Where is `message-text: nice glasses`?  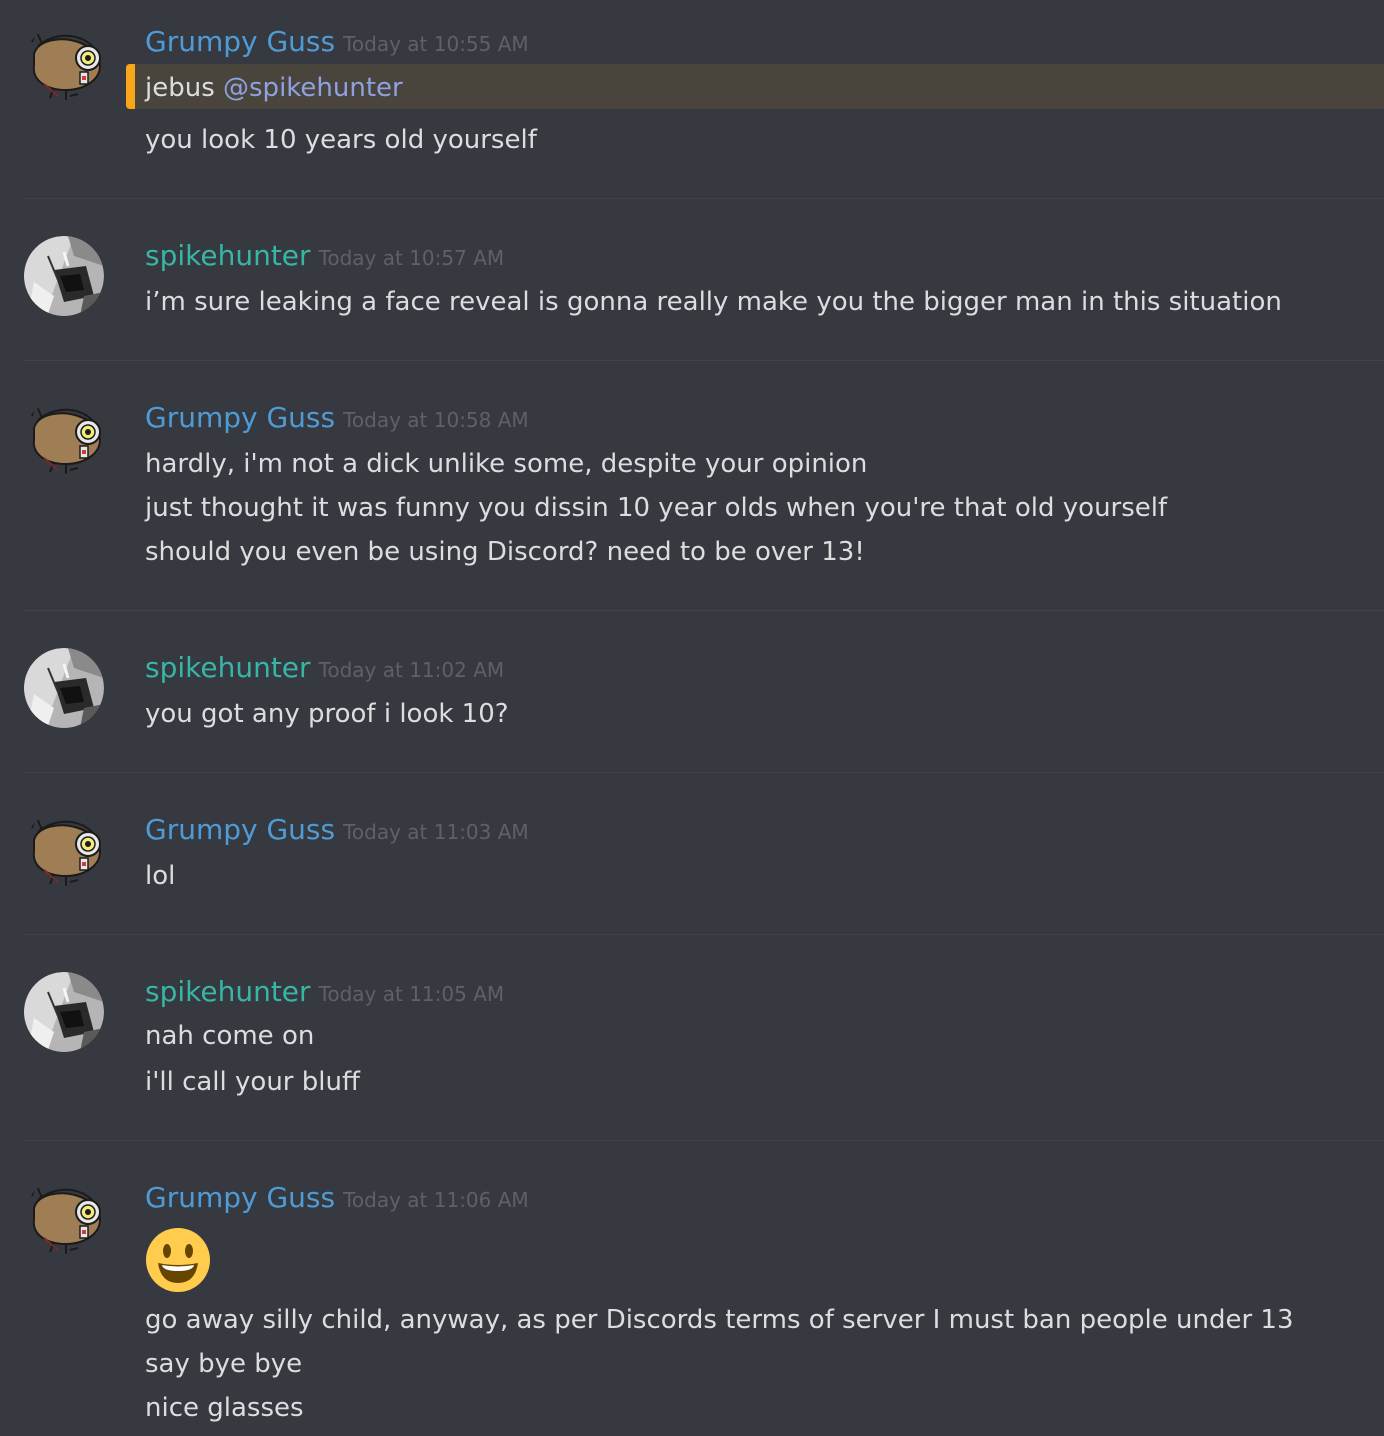
message-text: nice glasses is located at coordinates (224, 1408).